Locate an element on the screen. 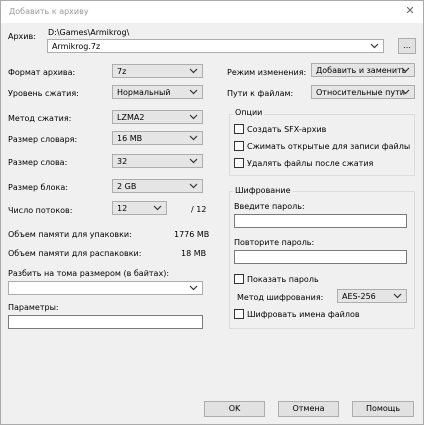 Image resolution: width=424 pixels, height=425 pixels. dict-value: 16 MB is located at coordinates (130, 138).